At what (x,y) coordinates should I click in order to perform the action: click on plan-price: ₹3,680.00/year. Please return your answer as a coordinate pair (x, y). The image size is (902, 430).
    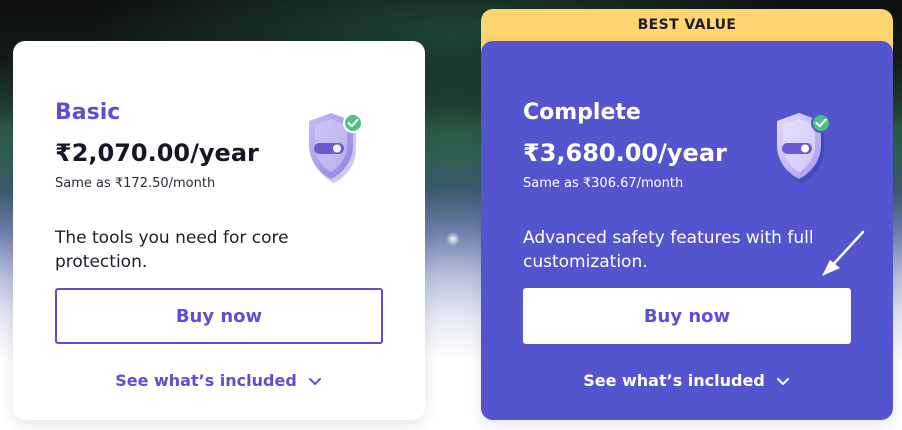
    Looking at the image, I should click on (625, 153).